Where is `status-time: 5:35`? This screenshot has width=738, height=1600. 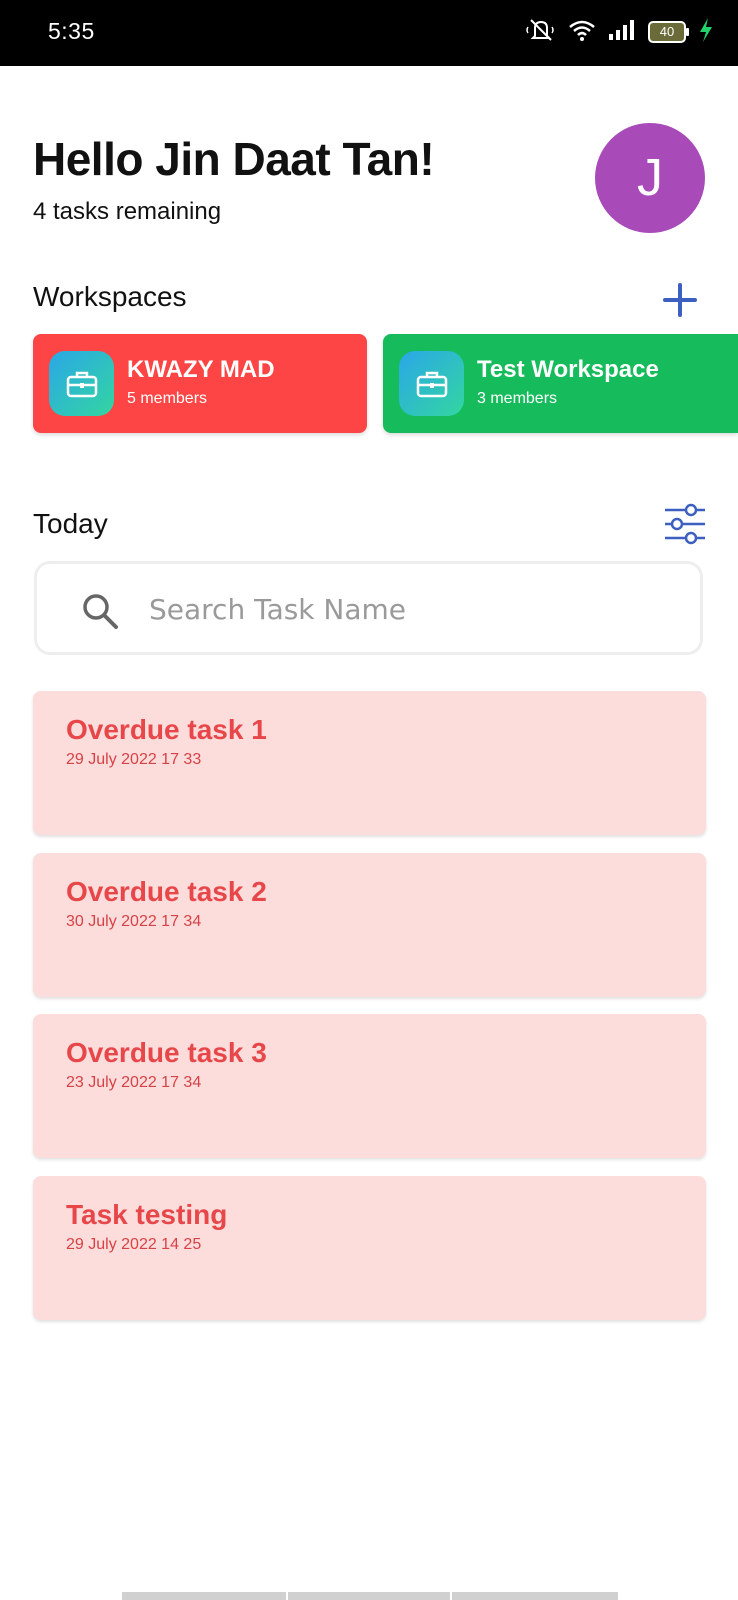 status-time: 5:35 is located at coordinates (71, 31).